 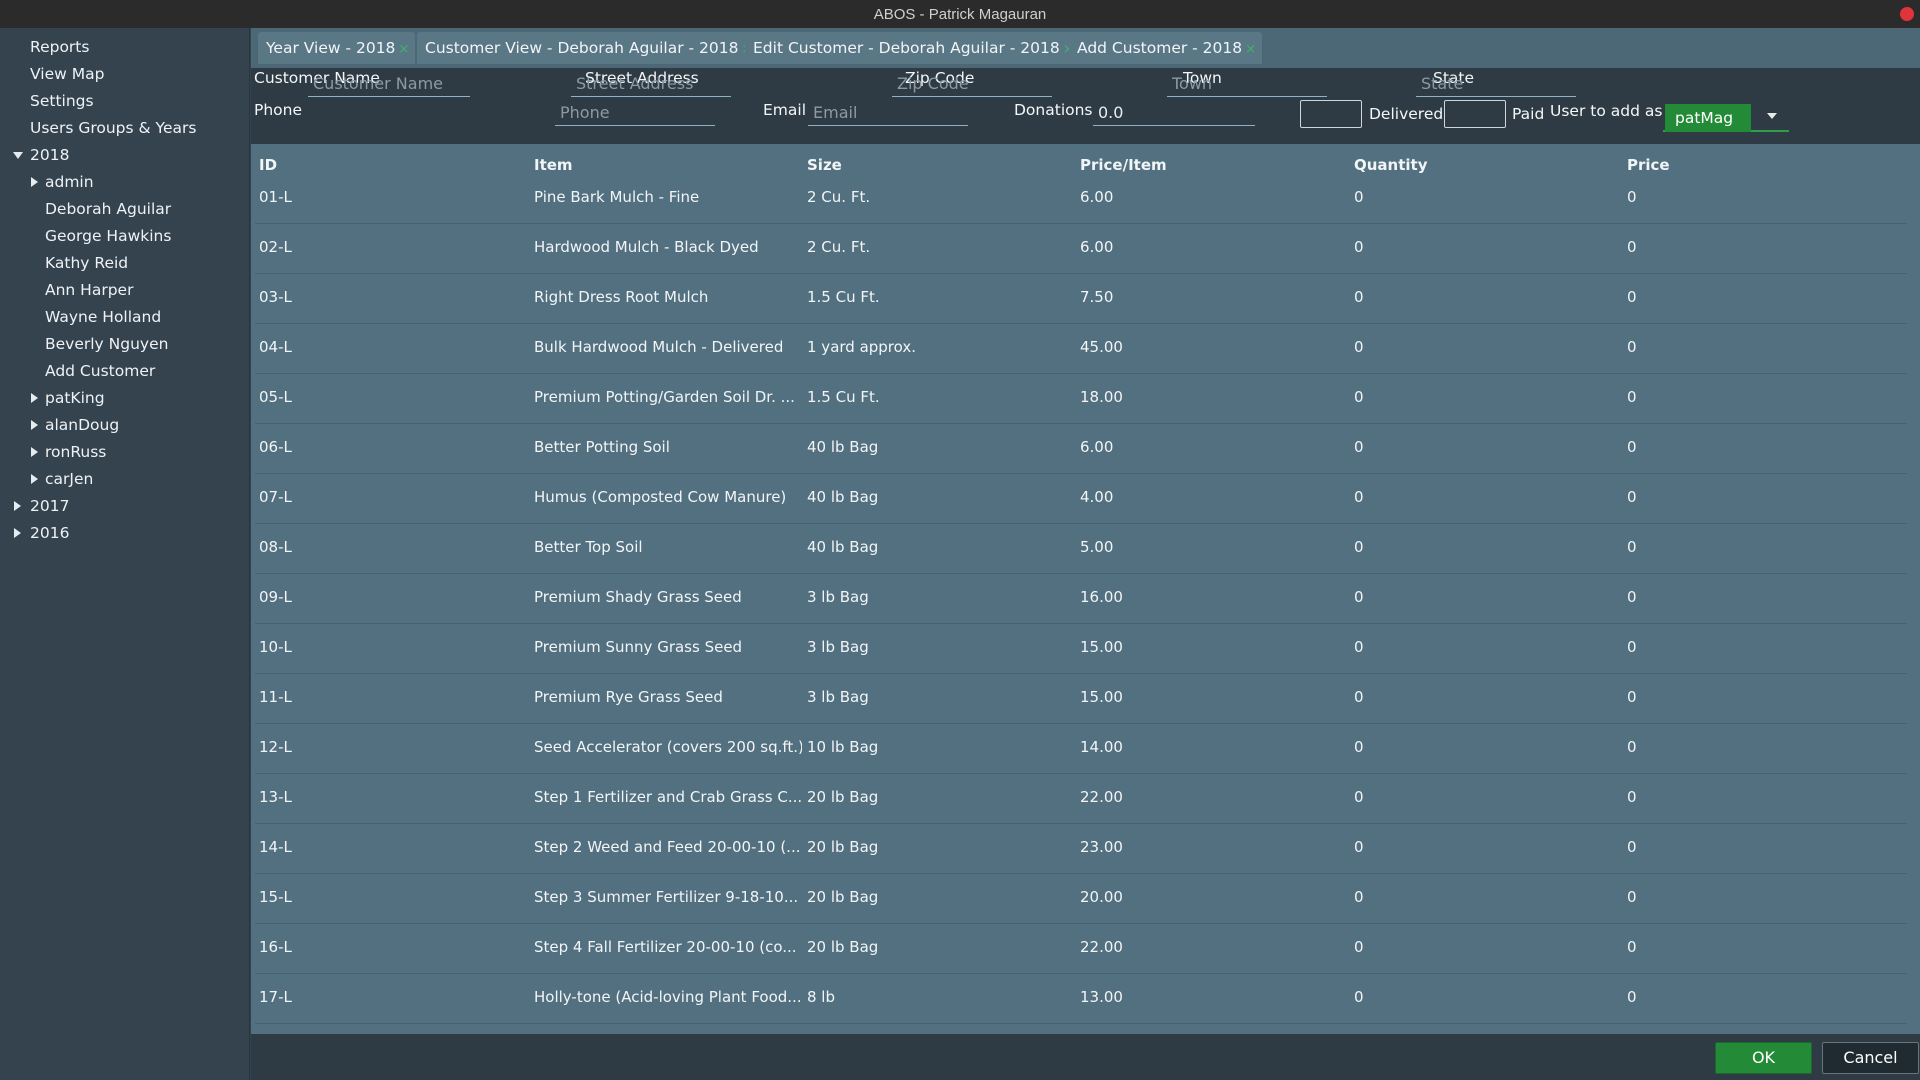 What do you see at coordinates (18, 155) in the screenshot?
I see `expand-down-arrow-icon` at bounding box center [18, 155].